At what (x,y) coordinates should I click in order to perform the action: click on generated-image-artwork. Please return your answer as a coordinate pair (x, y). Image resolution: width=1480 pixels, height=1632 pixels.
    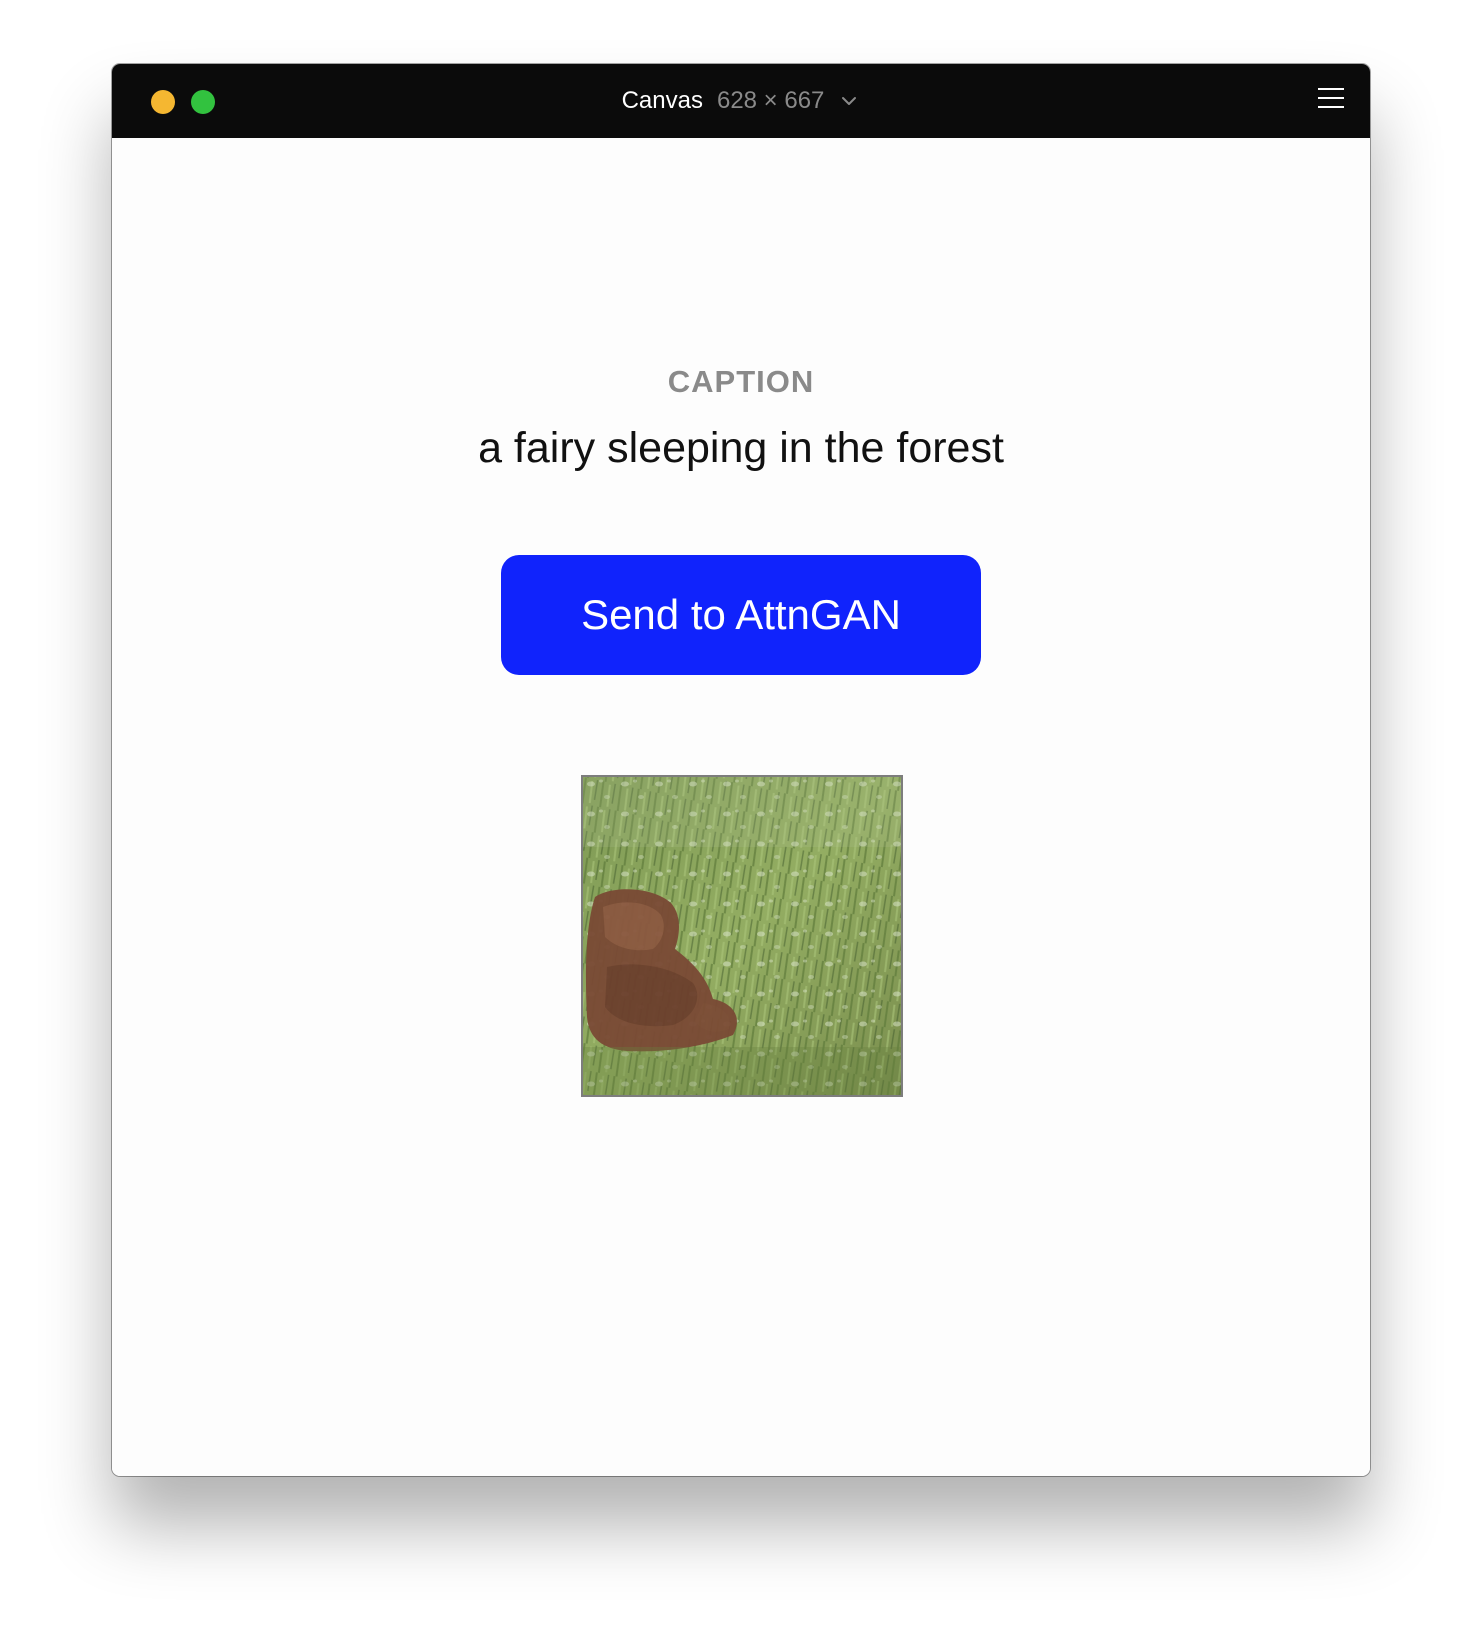
    Looking at the image, I should click on (742, 936).